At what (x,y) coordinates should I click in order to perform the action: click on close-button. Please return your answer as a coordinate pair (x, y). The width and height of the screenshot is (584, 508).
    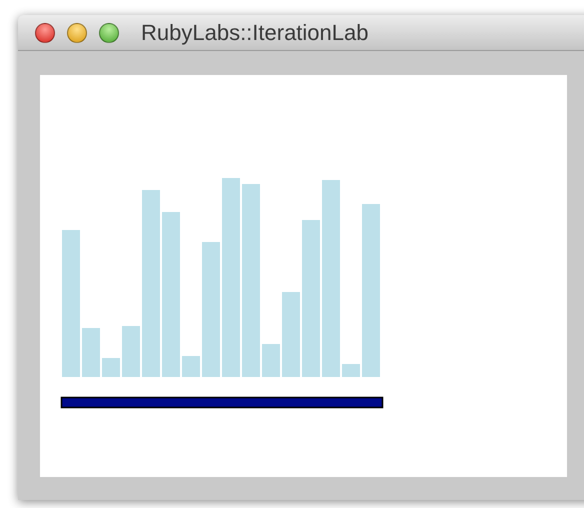
    Looking at the image, I should click on (45, 32).